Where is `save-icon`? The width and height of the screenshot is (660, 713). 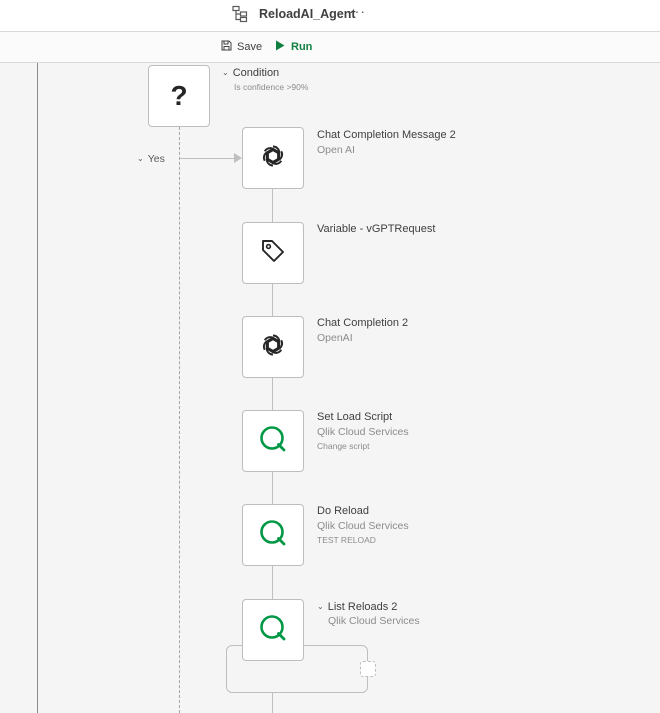 save-icon is located at coordinates (226, 47).